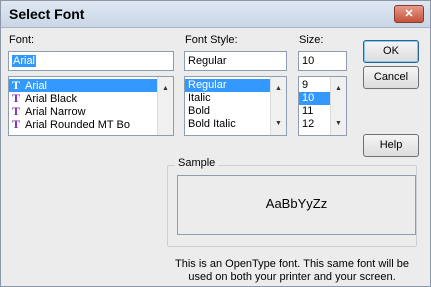 The height and width of the screenshot is (287, 431). I want to click on font-list-item-label: Arial, so click(36, 86).